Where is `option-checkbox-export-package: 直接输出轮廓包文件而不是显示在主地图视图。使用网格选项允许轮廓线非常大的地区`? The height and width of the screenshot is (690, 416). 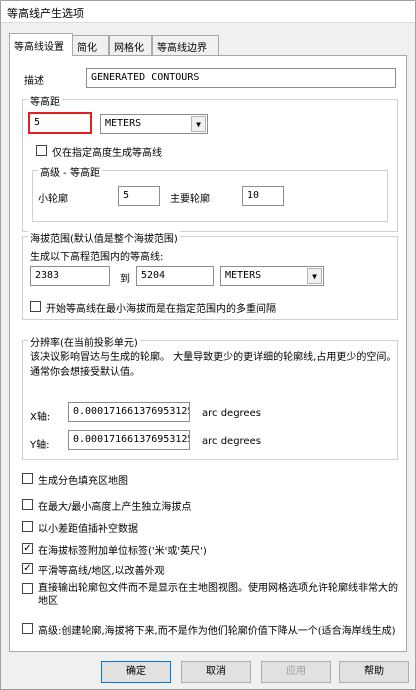
option-checkbox-export-package: 直接输出轮廓包文件而不是显示在主地图视图。使用网格选项允许轮廓线非常大的地区 is located at coordinates (210, 595).